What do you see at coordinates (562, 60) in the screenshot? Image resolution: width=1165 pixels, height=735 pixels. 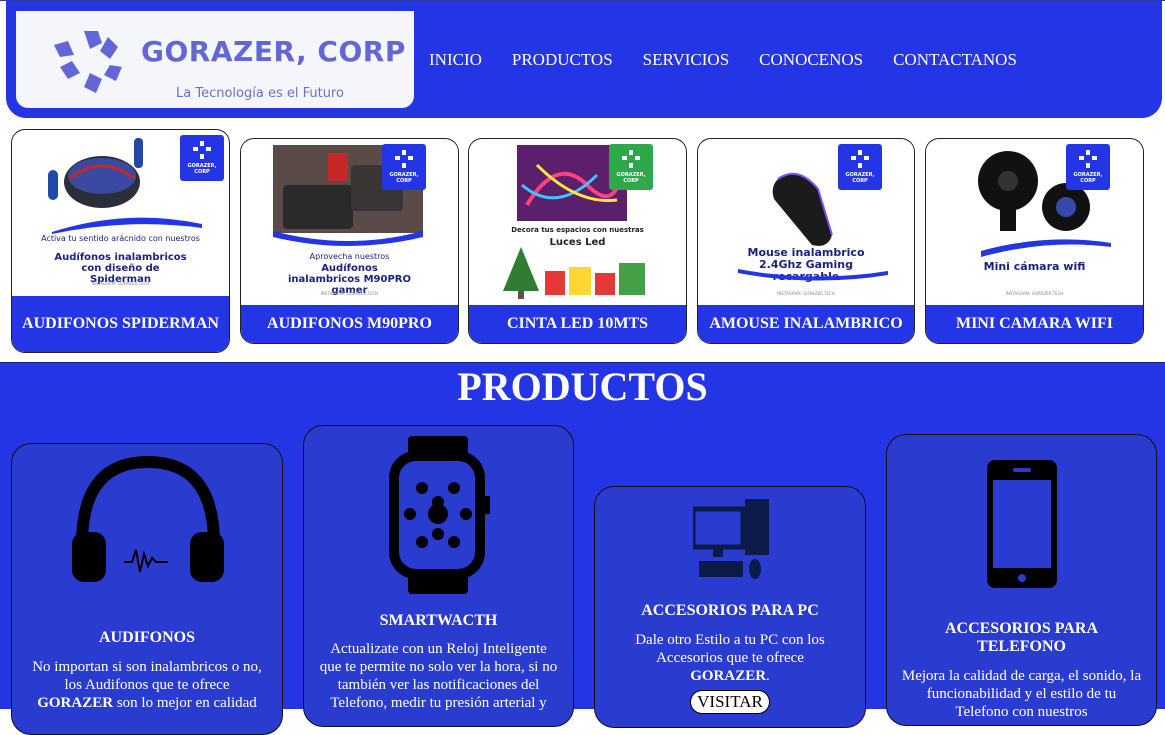 I see `nav-productos: PRODUCTOS` at bounding box center [562, 60].